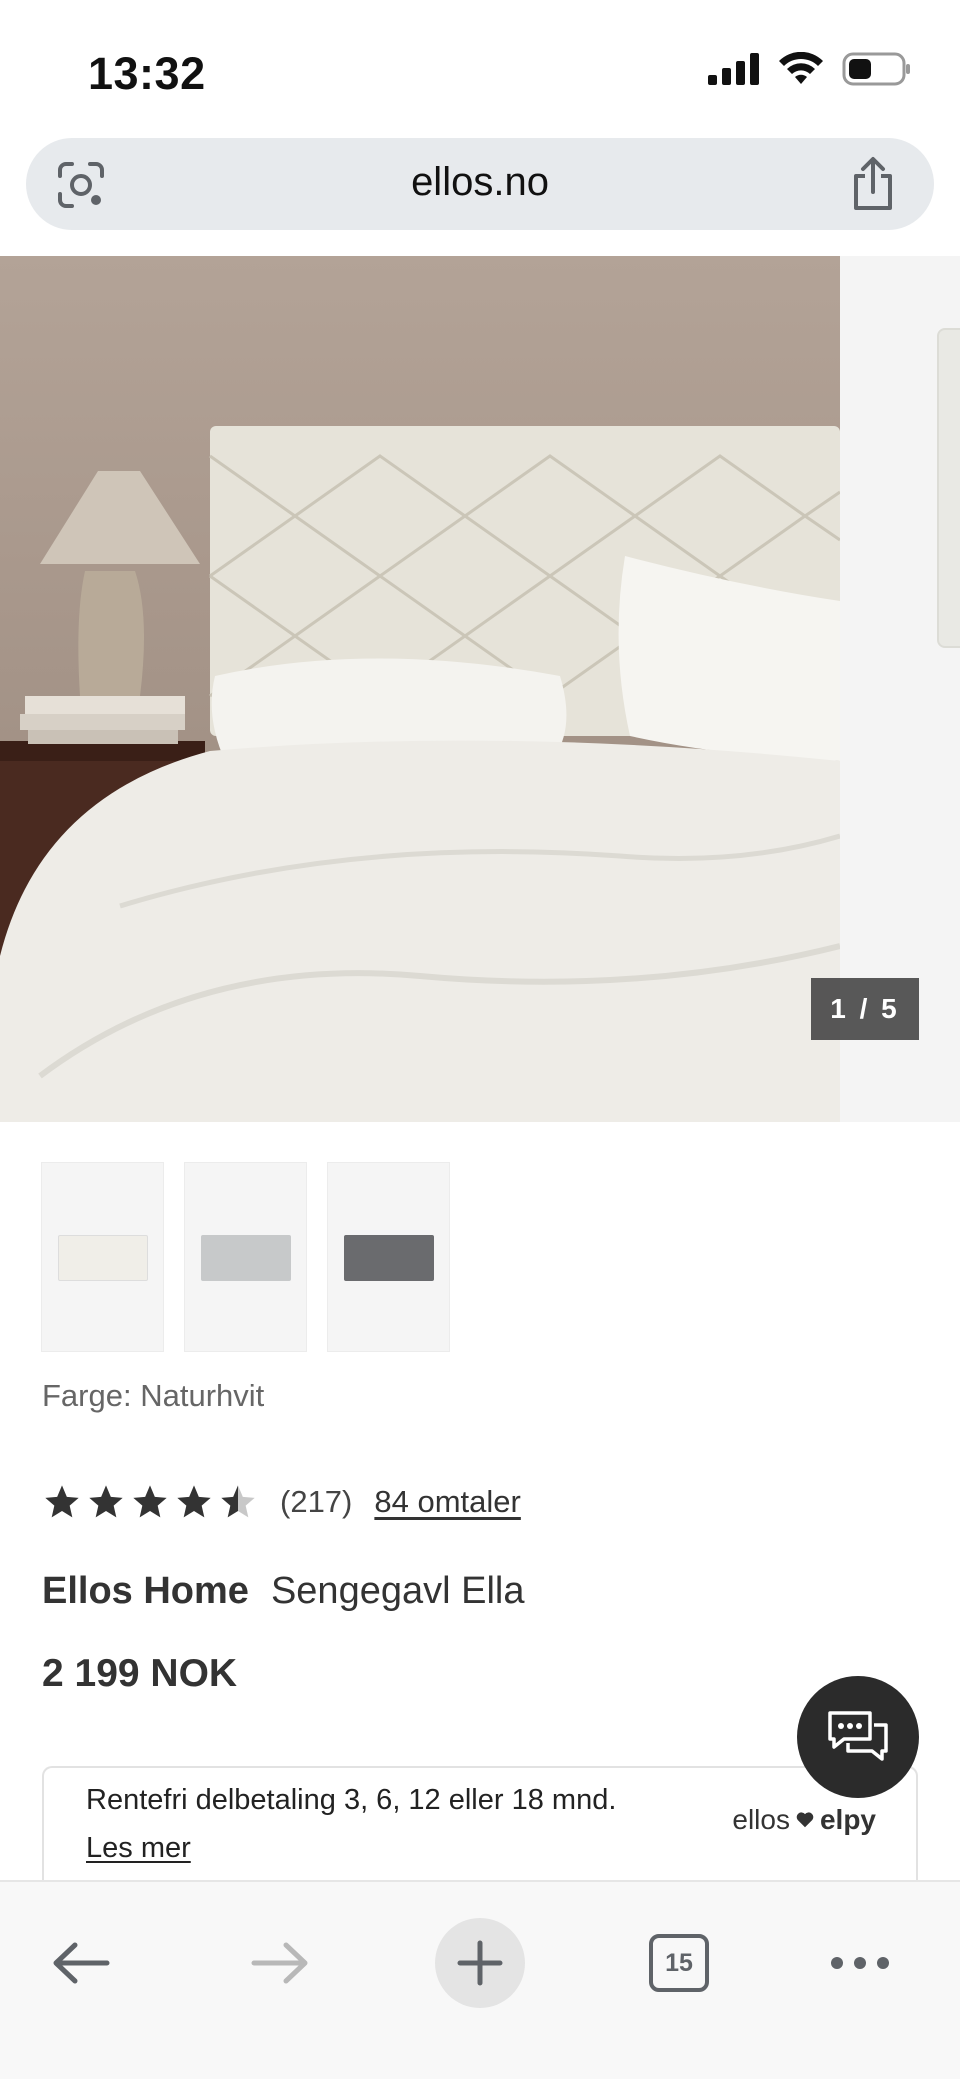 Image resolution: width=960 pixels, height=2079 pixels. I want to click on new-tab-button, so click(480, 1963).